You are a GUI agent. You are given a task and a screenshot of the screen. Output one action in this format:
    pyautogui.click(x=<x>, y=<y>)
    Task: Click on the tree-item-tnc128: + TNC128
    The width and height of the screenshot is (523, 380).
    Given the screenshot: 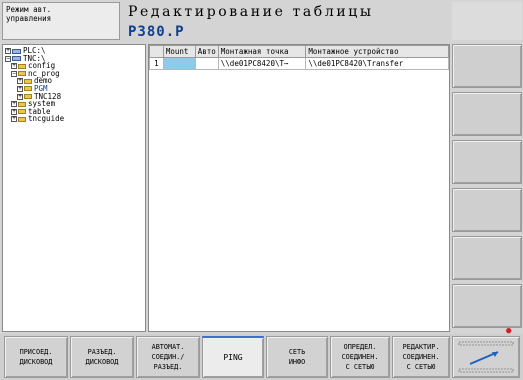 What is the action you would take?
    pyautogui.click(x=74, y=96)
    